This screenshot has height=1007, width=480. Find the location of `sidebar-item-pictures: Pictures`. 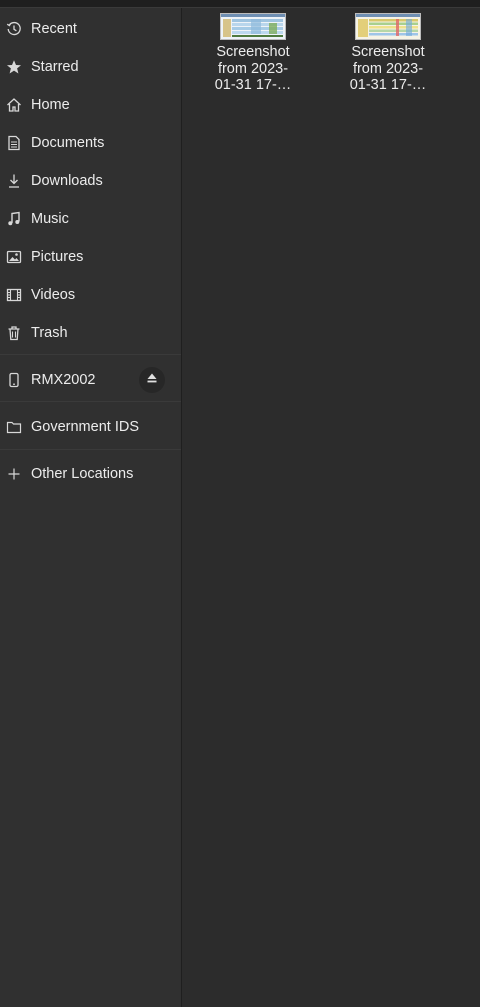

sidebar-item-pictures: Pictures is located at coordinates (90, 257).